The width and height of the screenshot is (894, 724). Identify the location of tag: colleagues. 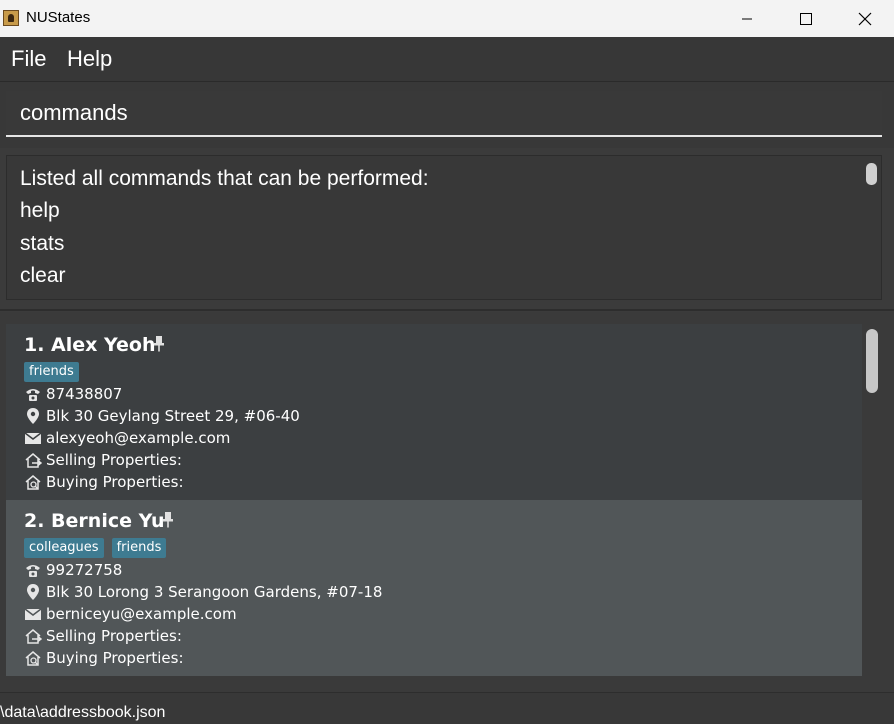
(64, 548).